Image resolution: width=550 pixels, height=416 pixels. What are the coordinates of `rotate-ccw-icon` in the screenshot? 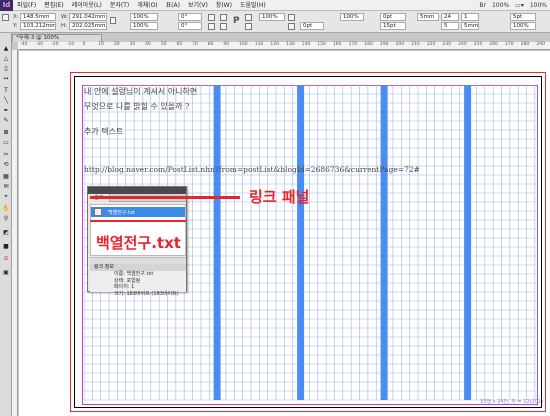 It's located at (211, 26).